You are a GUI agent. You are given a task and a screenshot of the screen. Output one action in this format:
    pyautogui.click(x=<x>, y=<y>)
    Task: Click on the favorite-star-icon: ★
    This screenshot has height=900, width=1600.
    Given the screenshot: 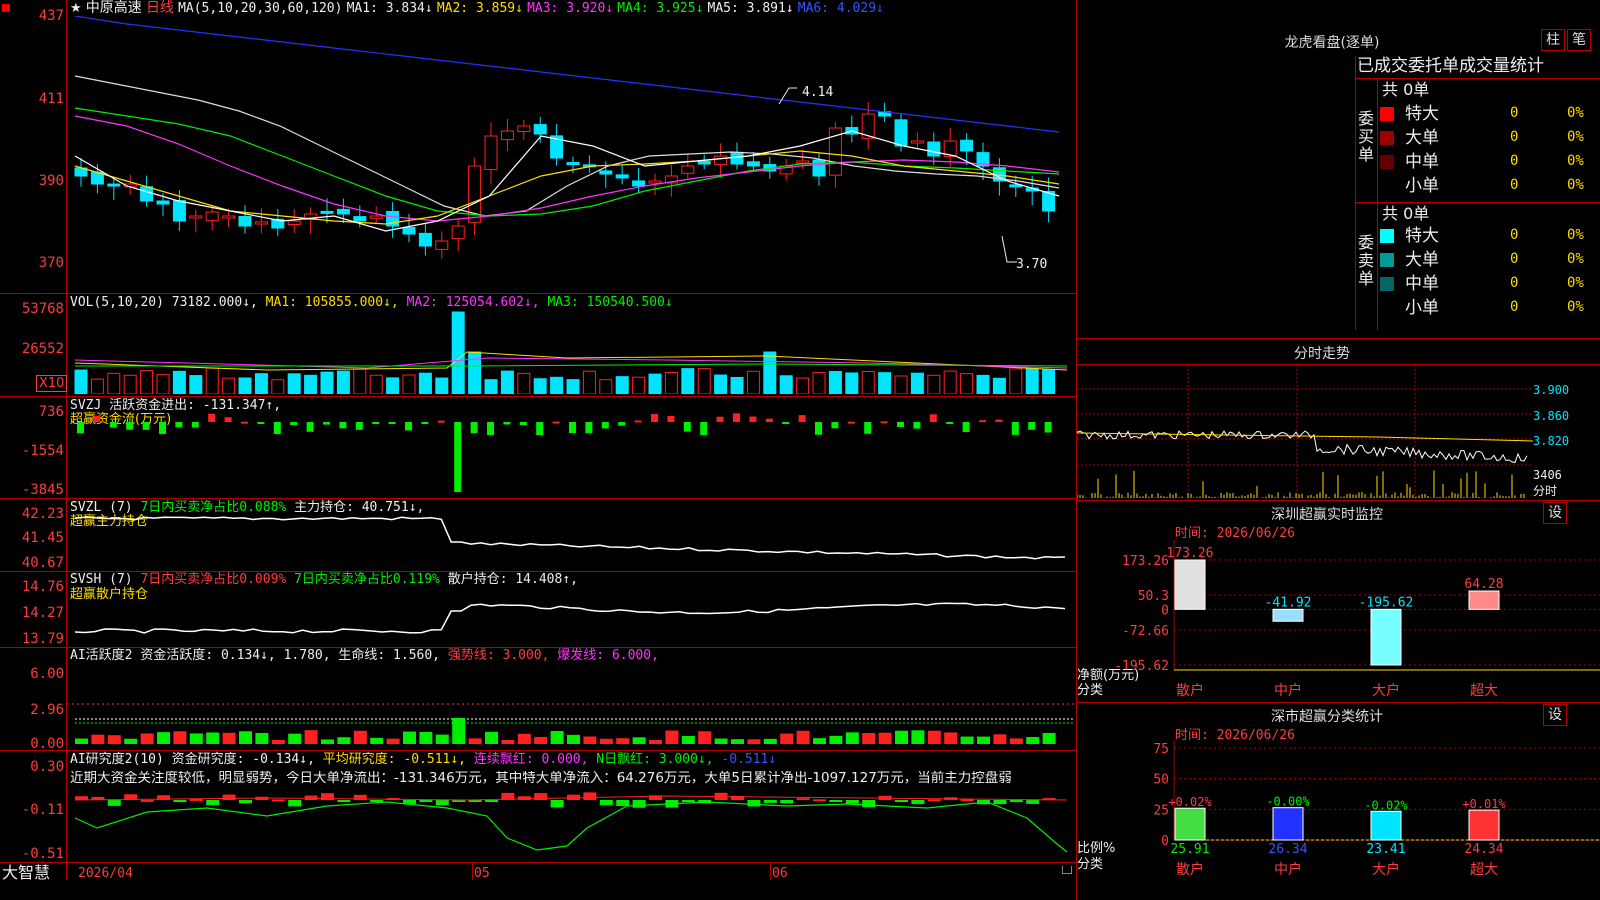 What is the action you would take?
    pyautogui.click(x=76, y=8)
    